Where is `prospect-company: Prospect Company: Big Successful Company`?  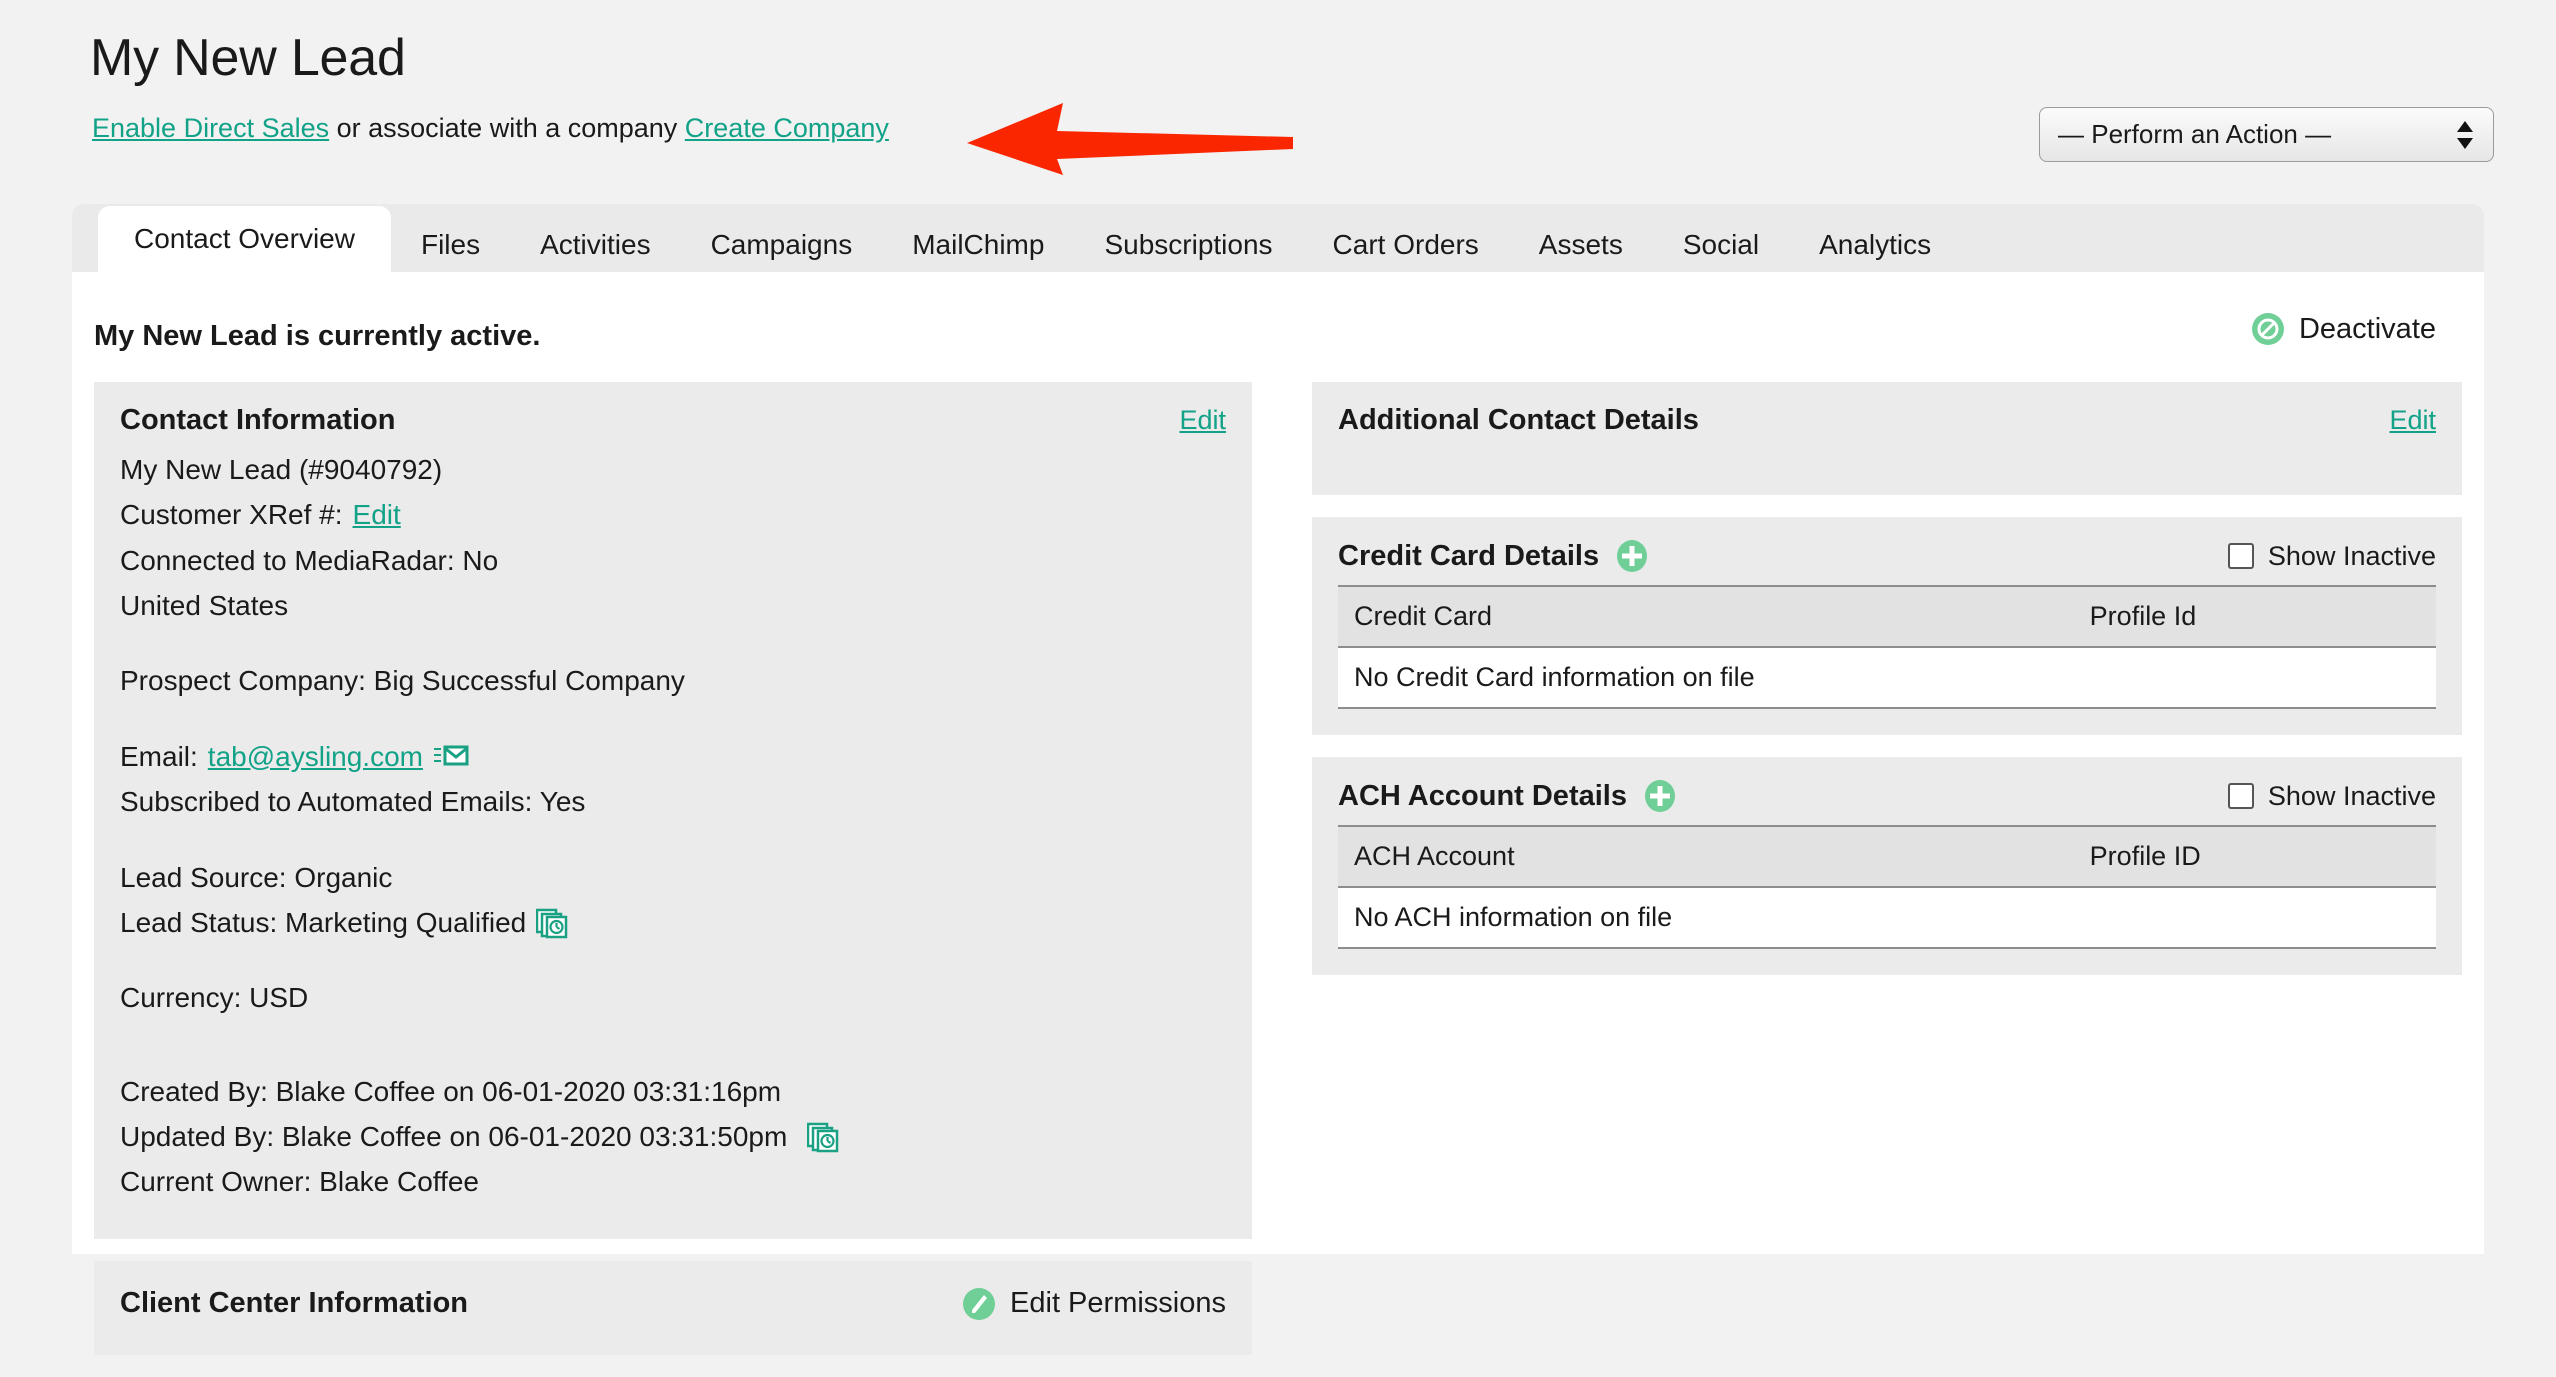
prospect-company: Prospect Company: Big Successful Company is located at coordinates (402, 681).